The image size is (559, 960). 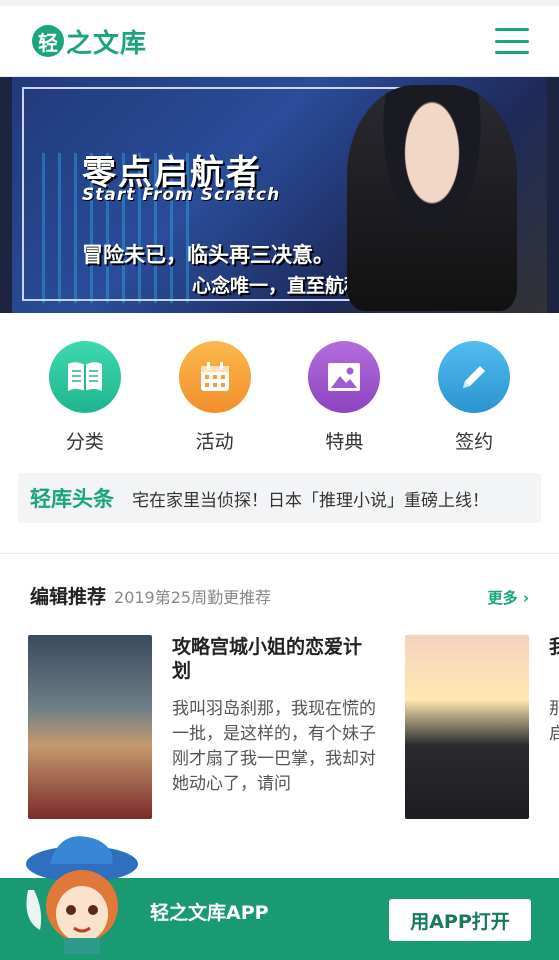 I want to click on quick-nav-label: 签约, so click(x=474, y=442).